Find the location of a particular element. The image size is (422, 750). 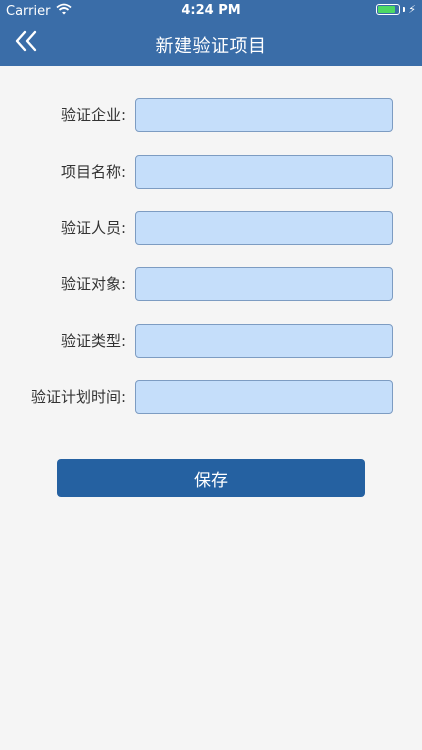

object-label: 验证对象: is located at coordinates (93, 284).